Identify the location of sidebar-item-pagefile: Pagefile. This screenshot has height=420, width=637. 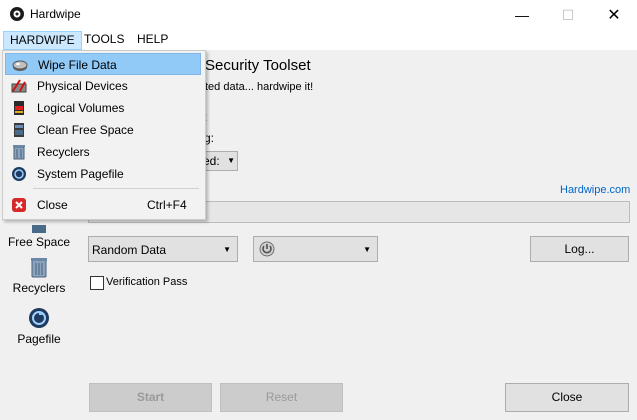
(39, 326).